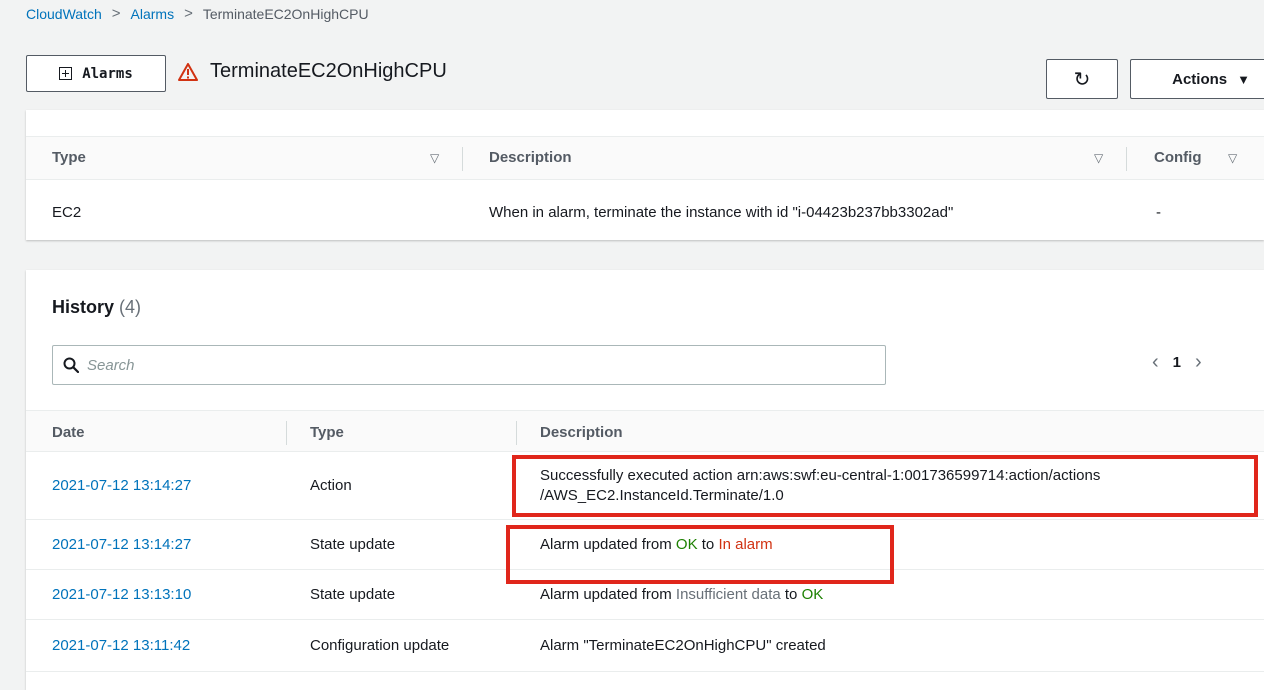 The image size is (1264, 690). Describe the element at coordinates (188, 71) in the screenshot. I see `warning-icon` at that location.